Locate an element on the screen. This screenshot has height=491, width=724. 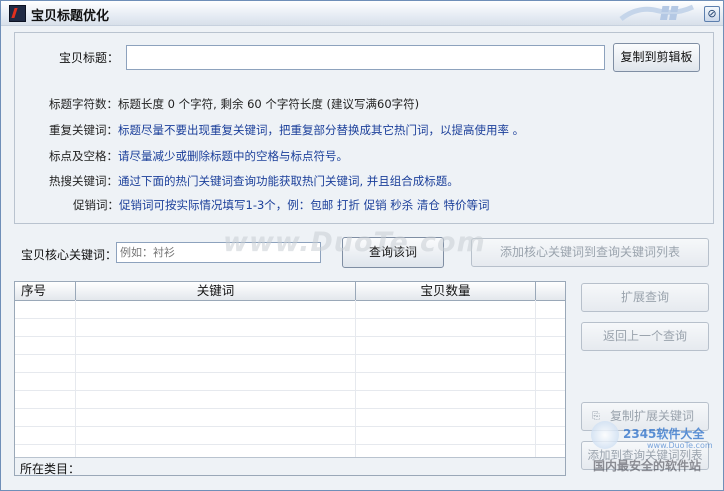
hint-text: 促销词可按实际情况填写1-3个，例：包邮 打折 促销 秒杀 清仓 特价等词 is located at coordinates (304, 205).